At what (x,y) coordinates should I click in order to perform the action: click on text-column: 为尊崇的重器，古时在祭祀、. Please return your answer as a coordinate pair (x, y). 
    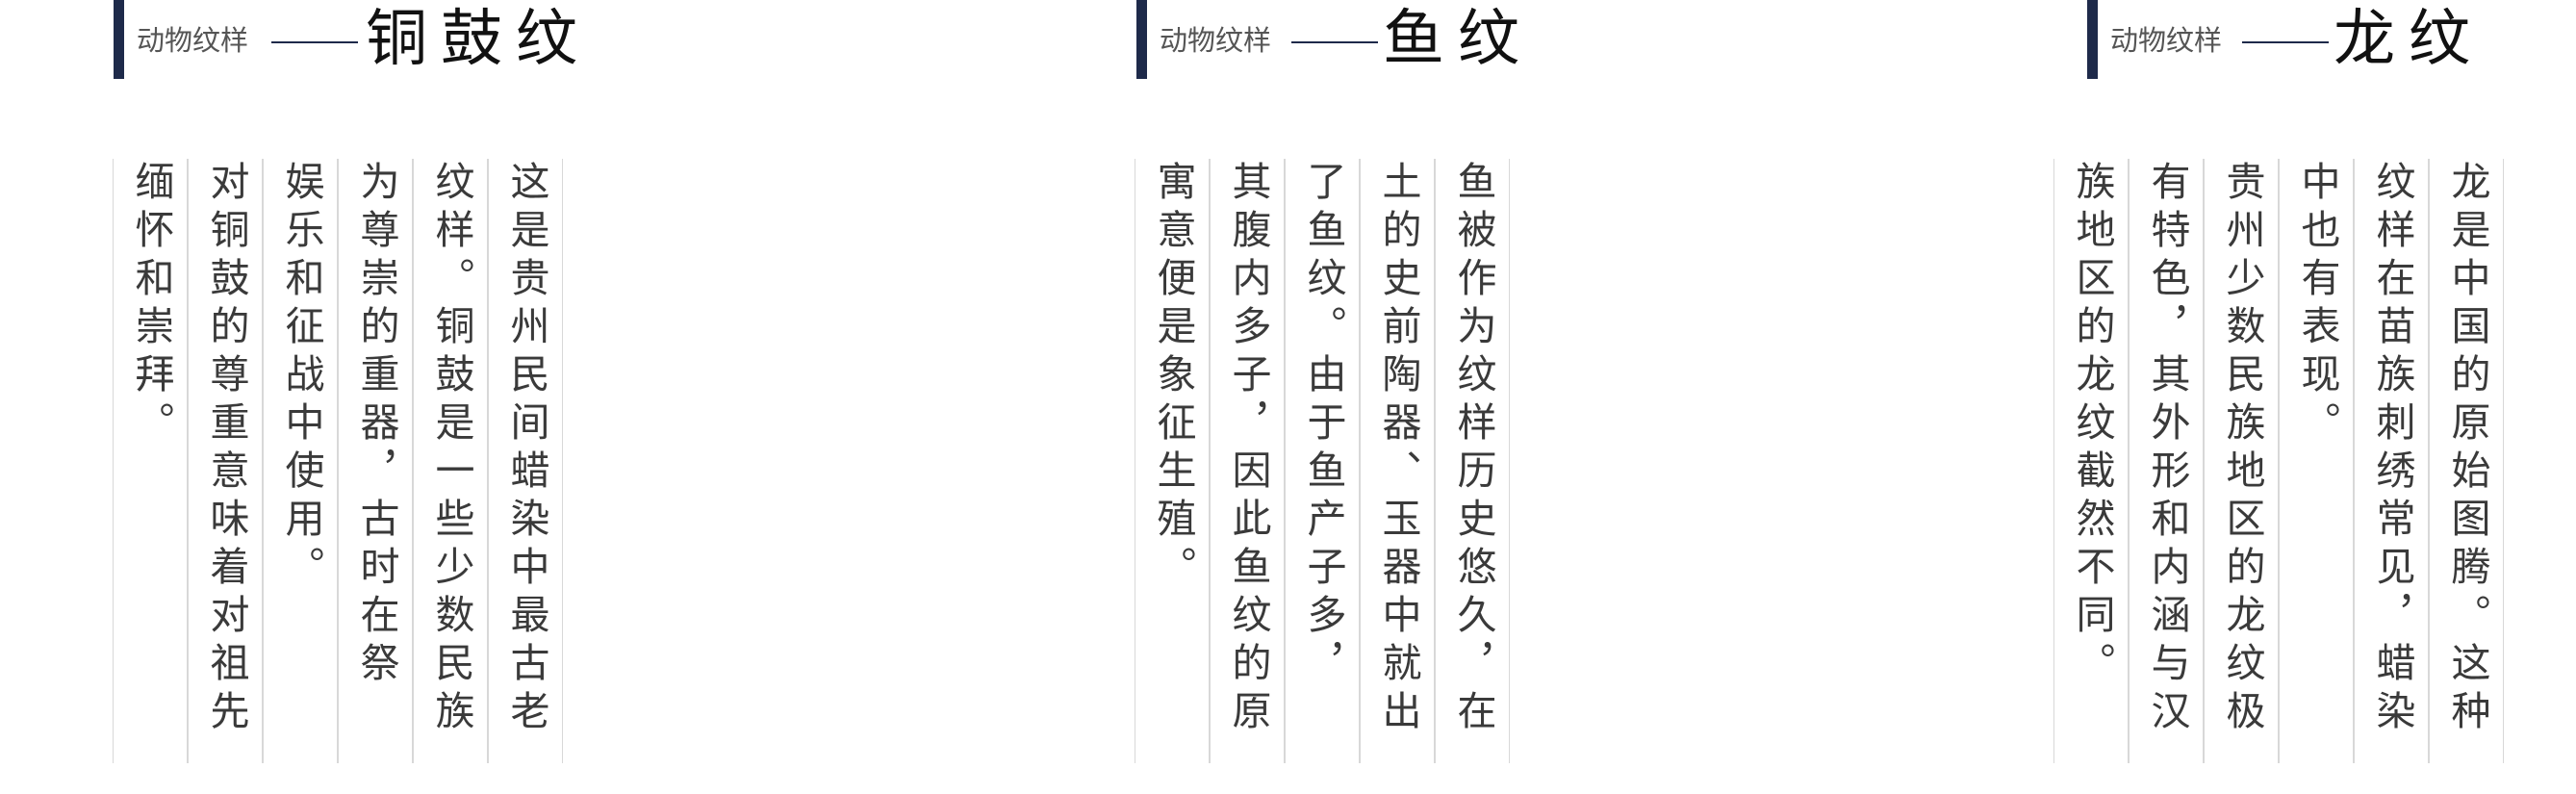
    Looking at the image, I should click on (375, 461).